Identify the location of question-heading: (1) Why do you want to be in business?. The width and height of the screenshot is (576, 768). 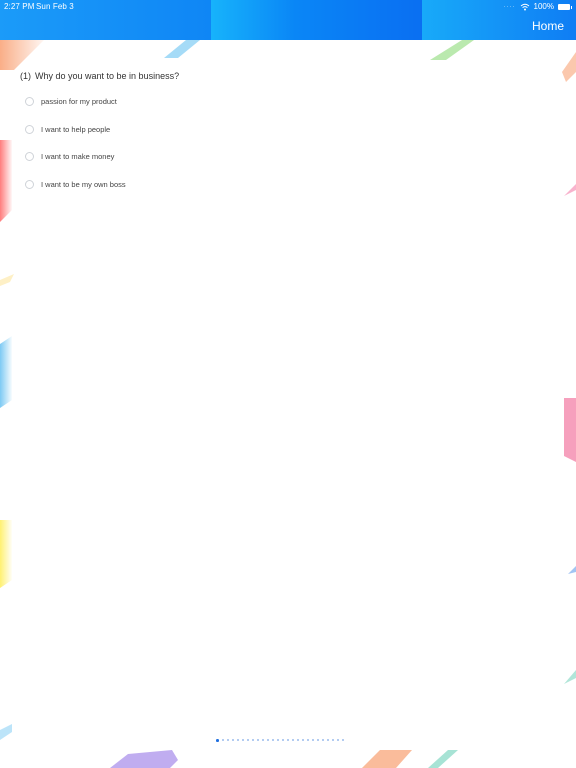
(99, 76).